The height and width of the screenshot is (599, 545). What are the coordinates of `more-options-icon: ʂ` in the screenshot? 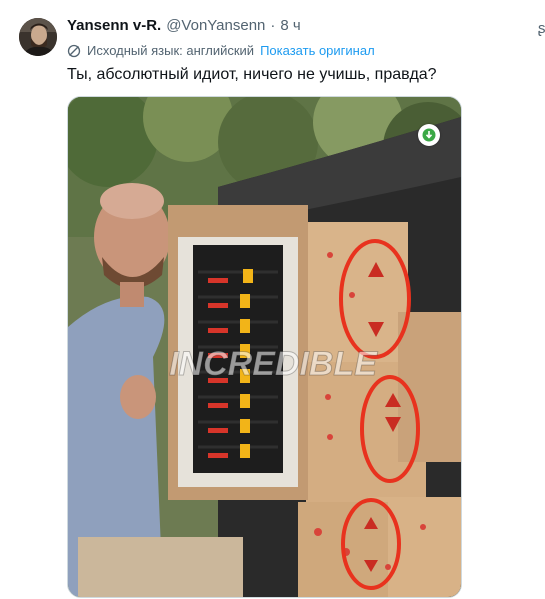 It's located at (541, 28).